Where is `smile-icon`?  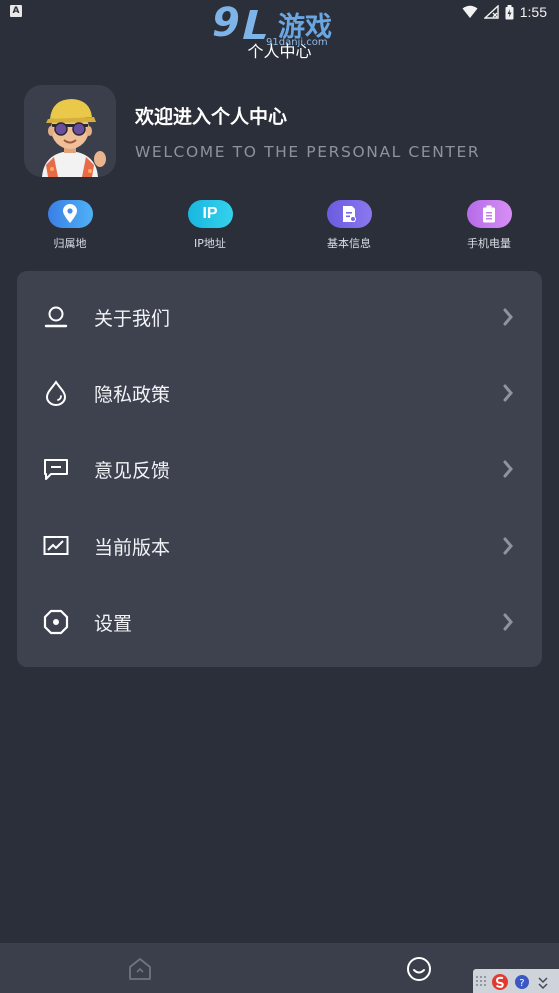 smile-icon is located at coordinates (419, 969).